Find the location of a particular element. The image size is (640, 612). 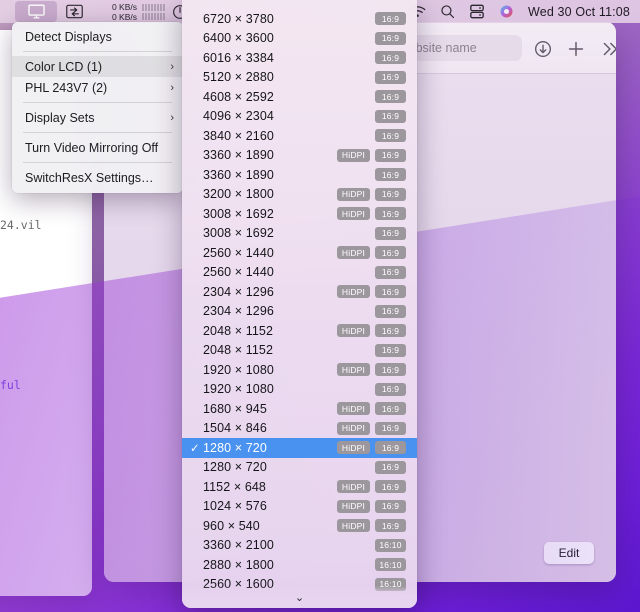

resolution-row: 4096 × 2304 16:9 is located at coordinates (299, 117).